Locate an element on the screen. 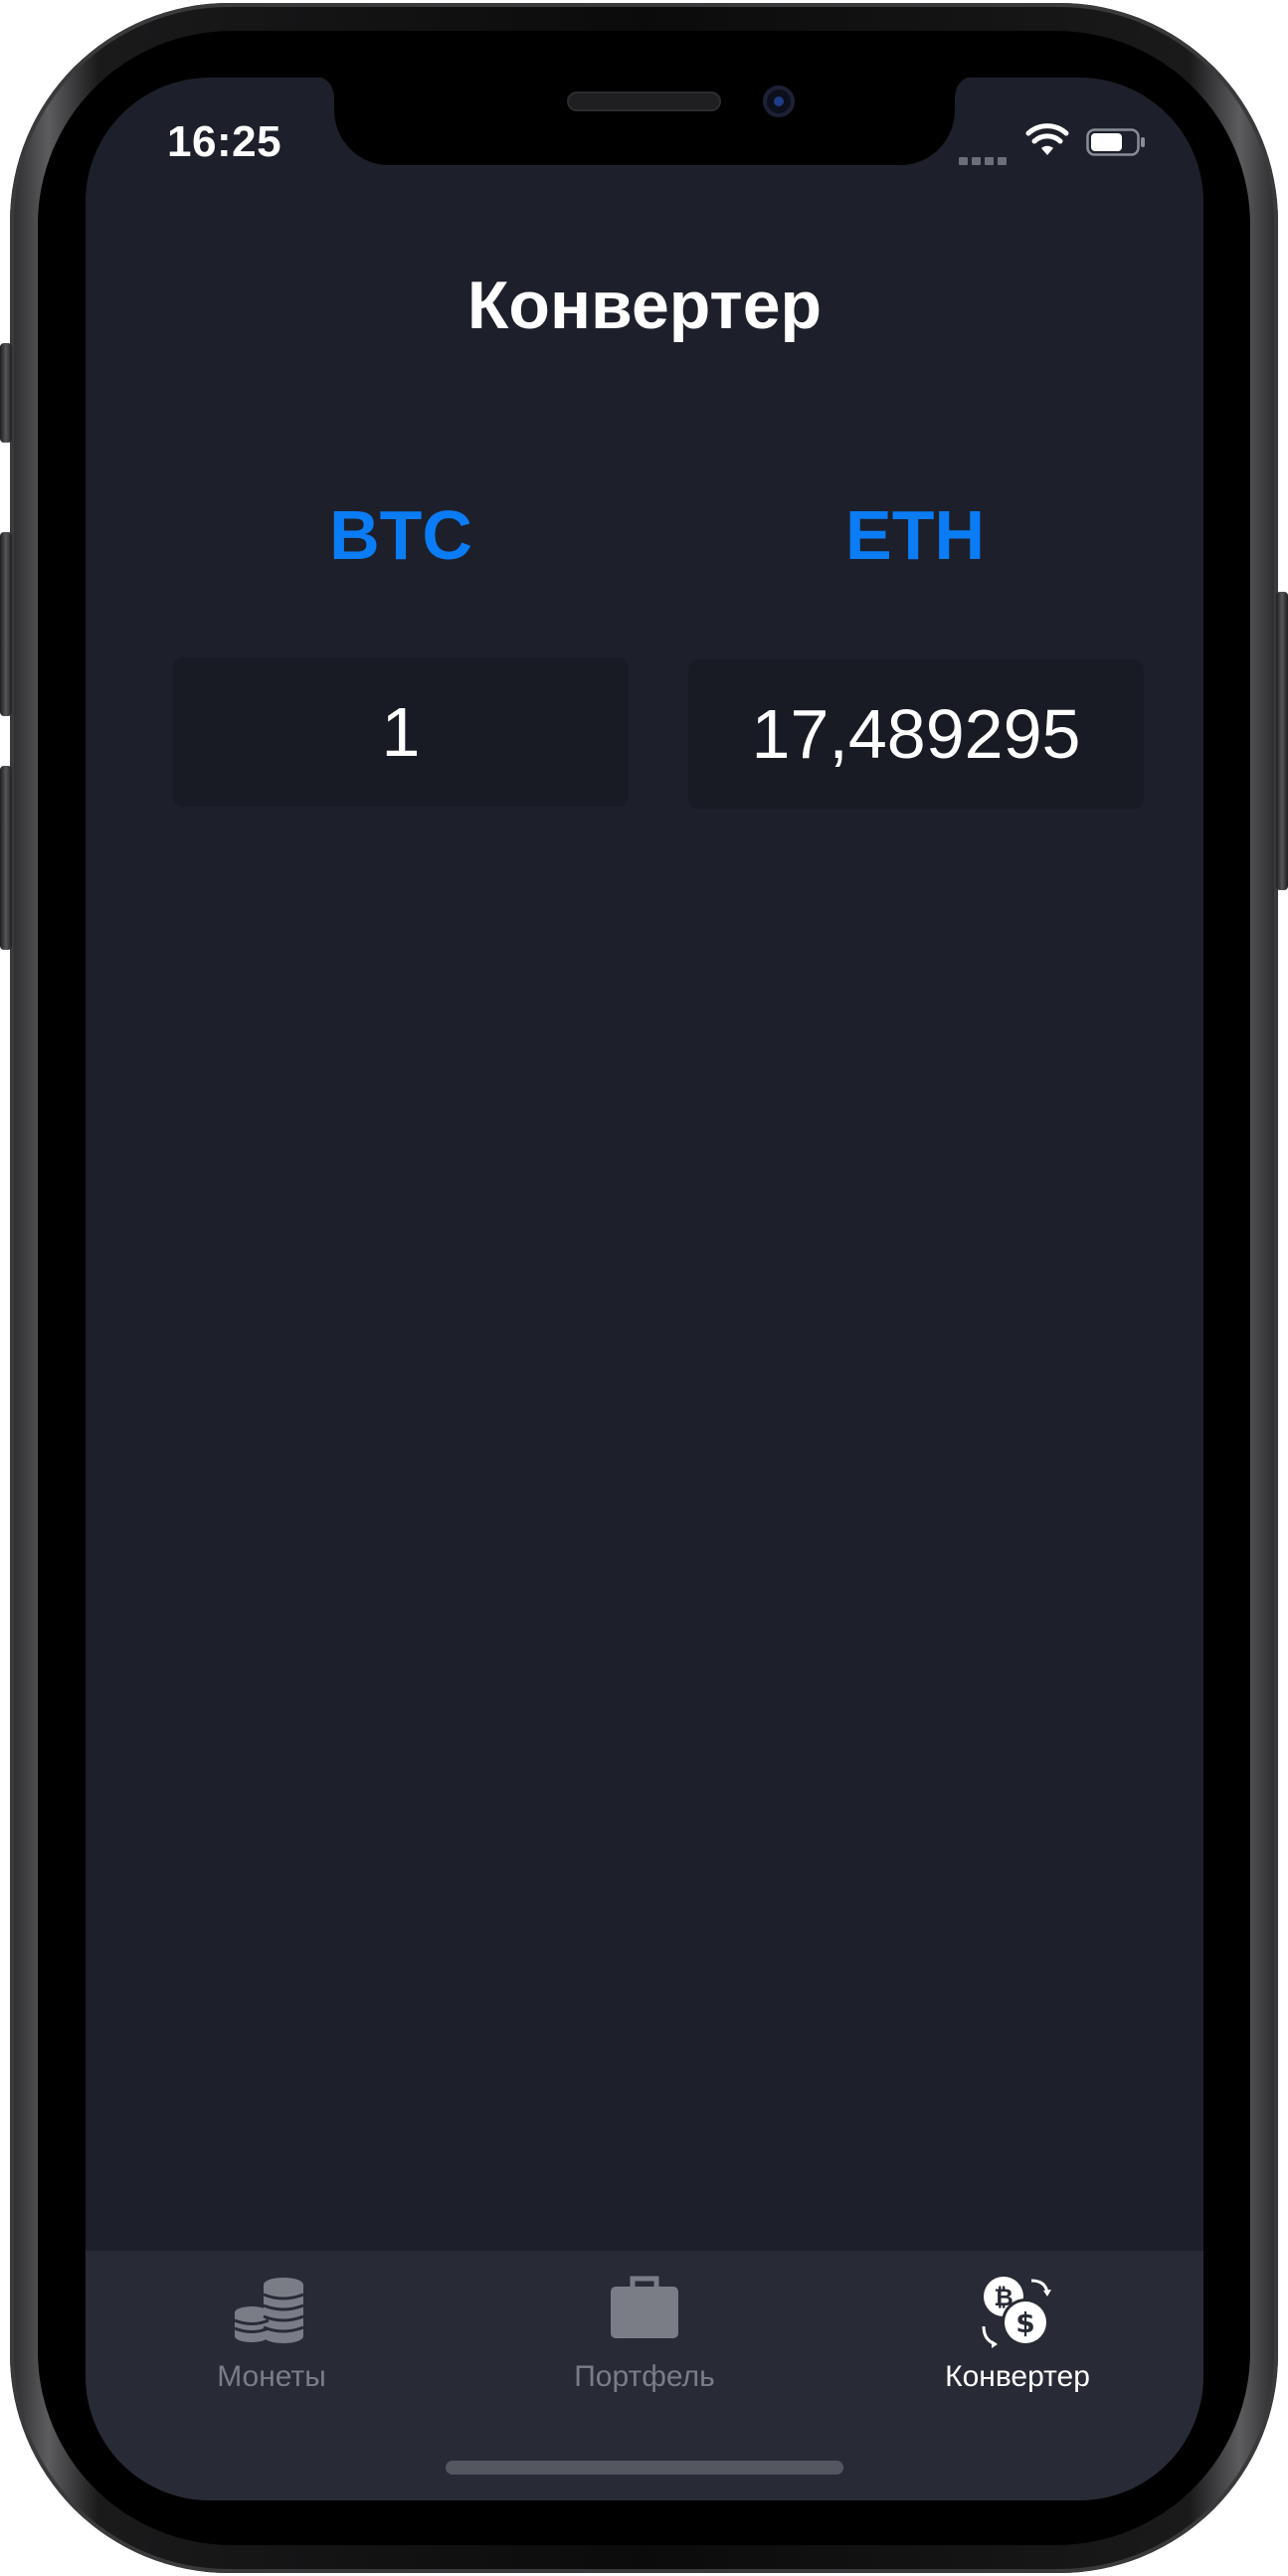 This screenshot has width=1288, height=2576. to-currency-selector: ETH is located at coordinates (915, 535).